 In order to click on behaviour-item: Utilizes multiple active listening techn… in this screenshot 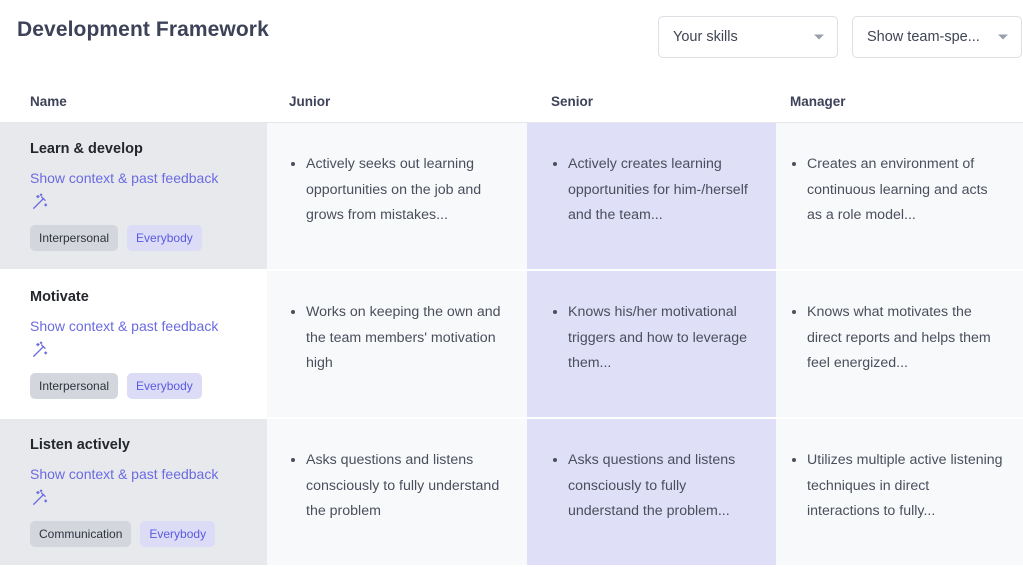, I will do `click(905, 486)`.